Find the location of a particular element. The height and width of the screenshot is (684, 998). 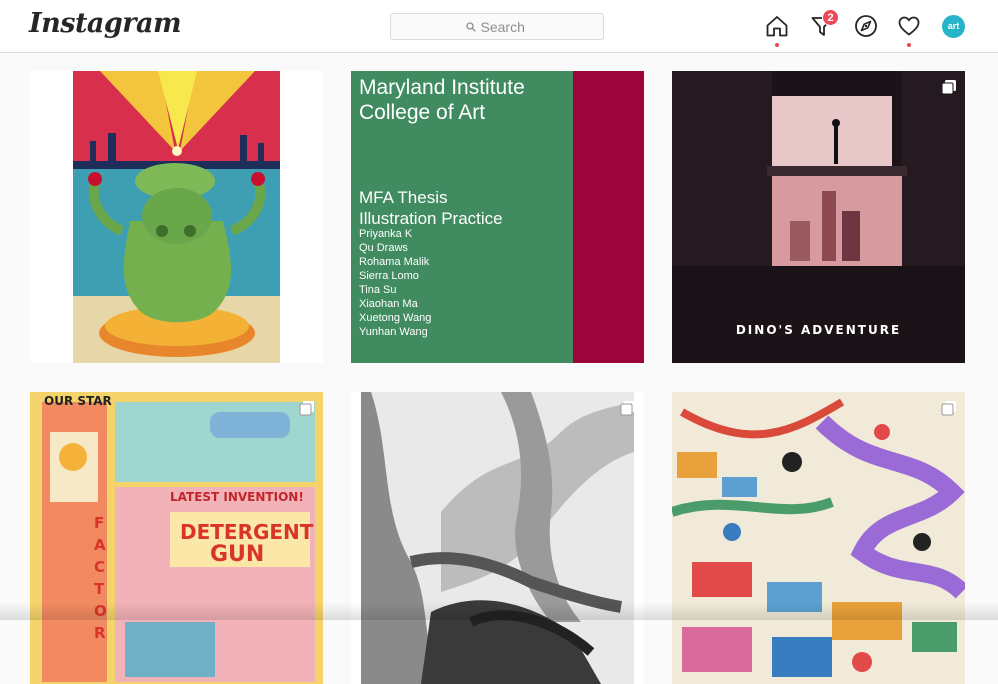

comic-text-latest-invention: LATEST INVENTION! is located at coordinates (237, 497).